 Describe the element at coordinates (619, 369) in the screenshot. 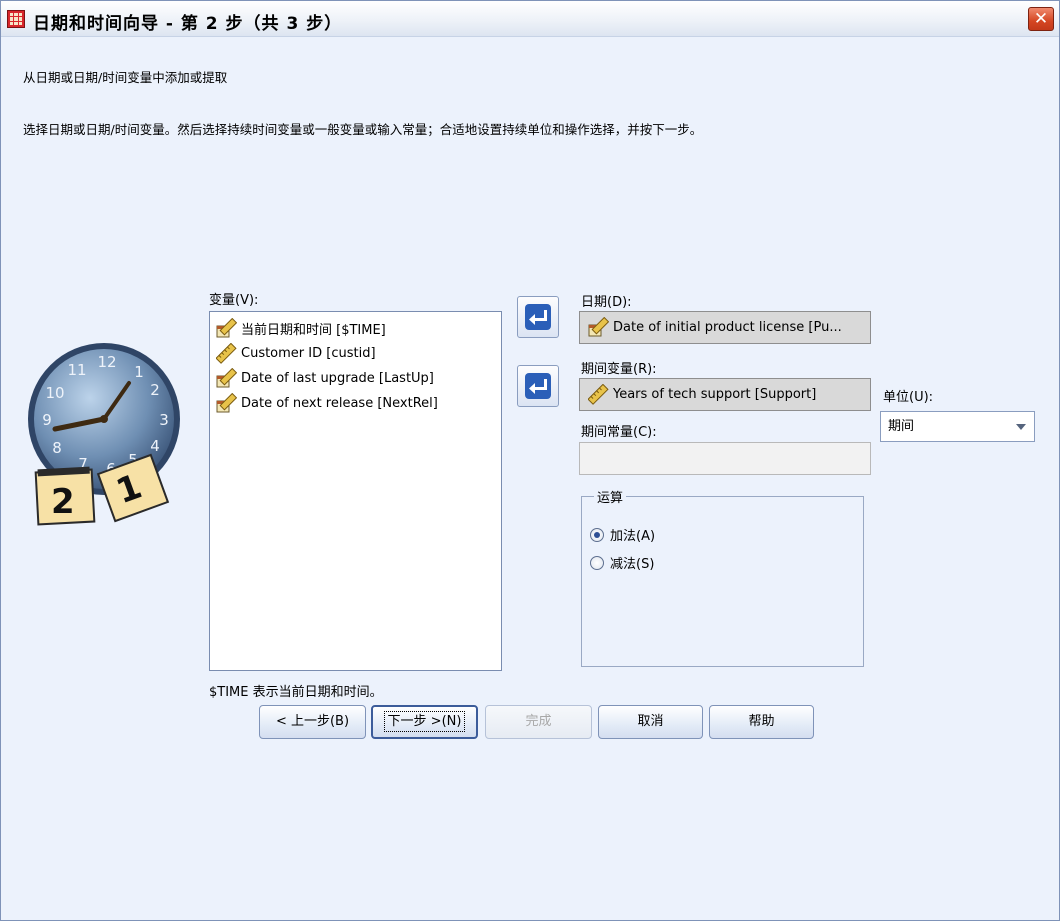

I see `duration-variable-label: 期间变量(R):` at that location.